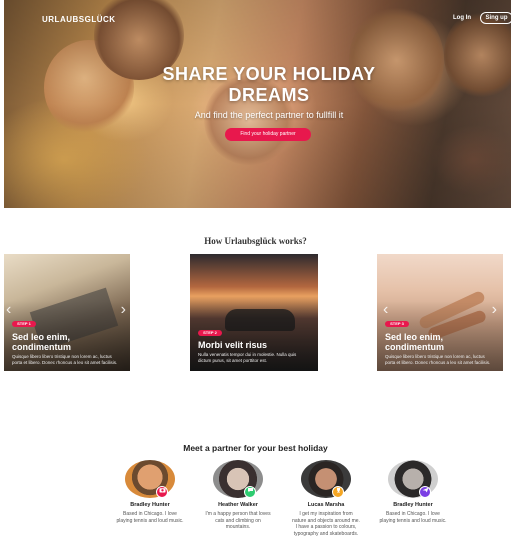 Image resolution: width=511 pixels, height=538 pixels. Describe the element at coordinates (255, 448) in the screenshot. I see `partners-title: Meet a partner for your best holiday` at that location.